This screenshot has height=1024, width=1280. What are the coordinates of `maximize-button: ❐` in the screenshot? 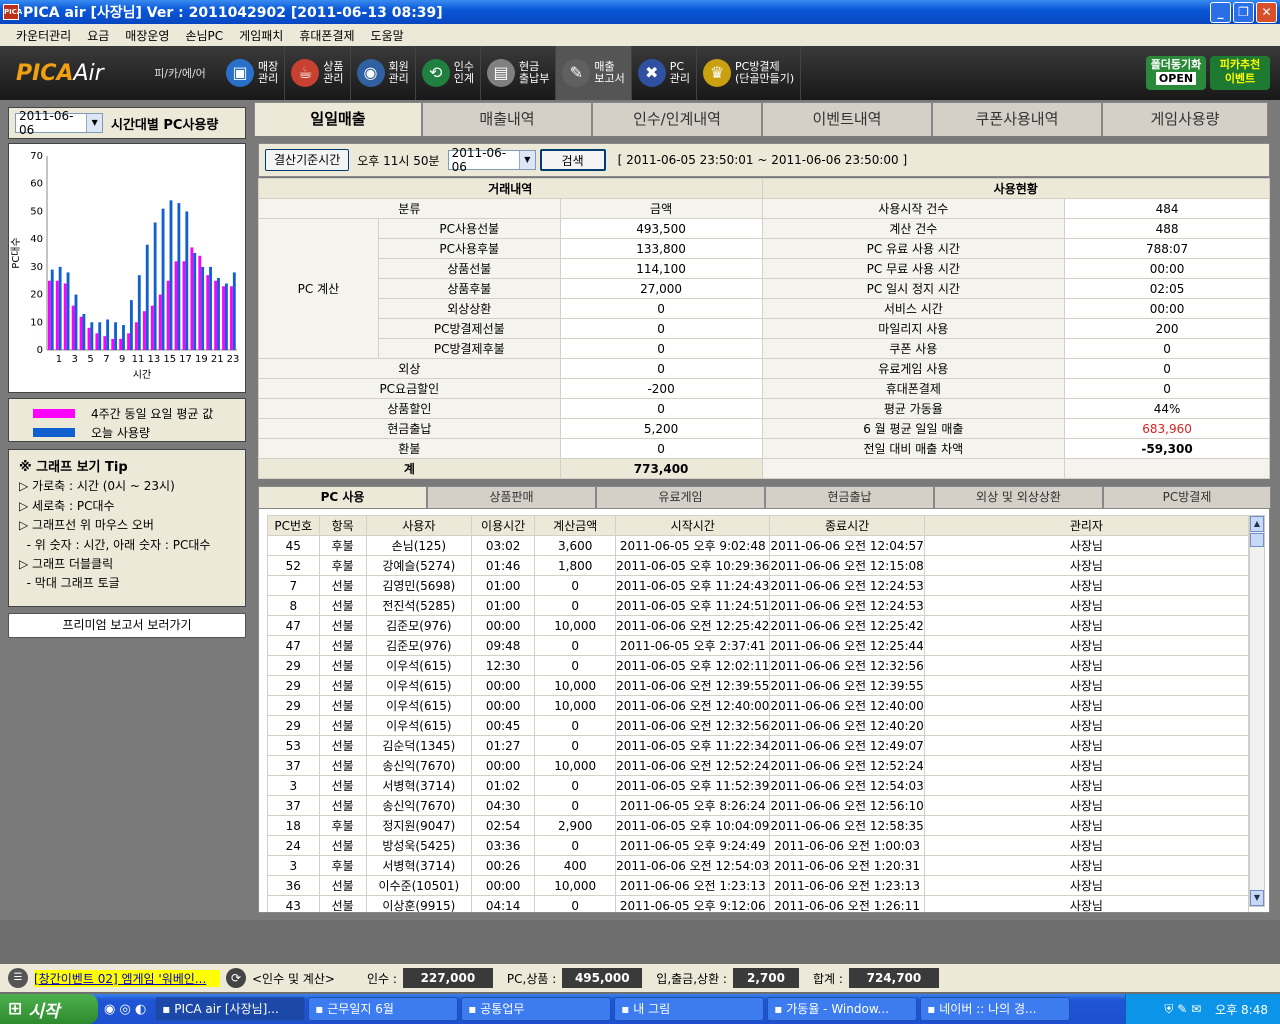 It's located at (1243, 12).